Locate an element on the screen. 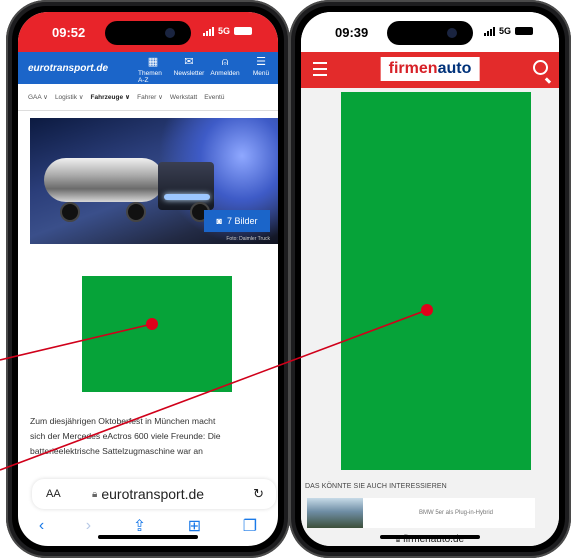 Image resolution: width=575 pixels, height=558 pixels. nav-themen: ▦ Themen A-Z is located at coordinates (153, 70).